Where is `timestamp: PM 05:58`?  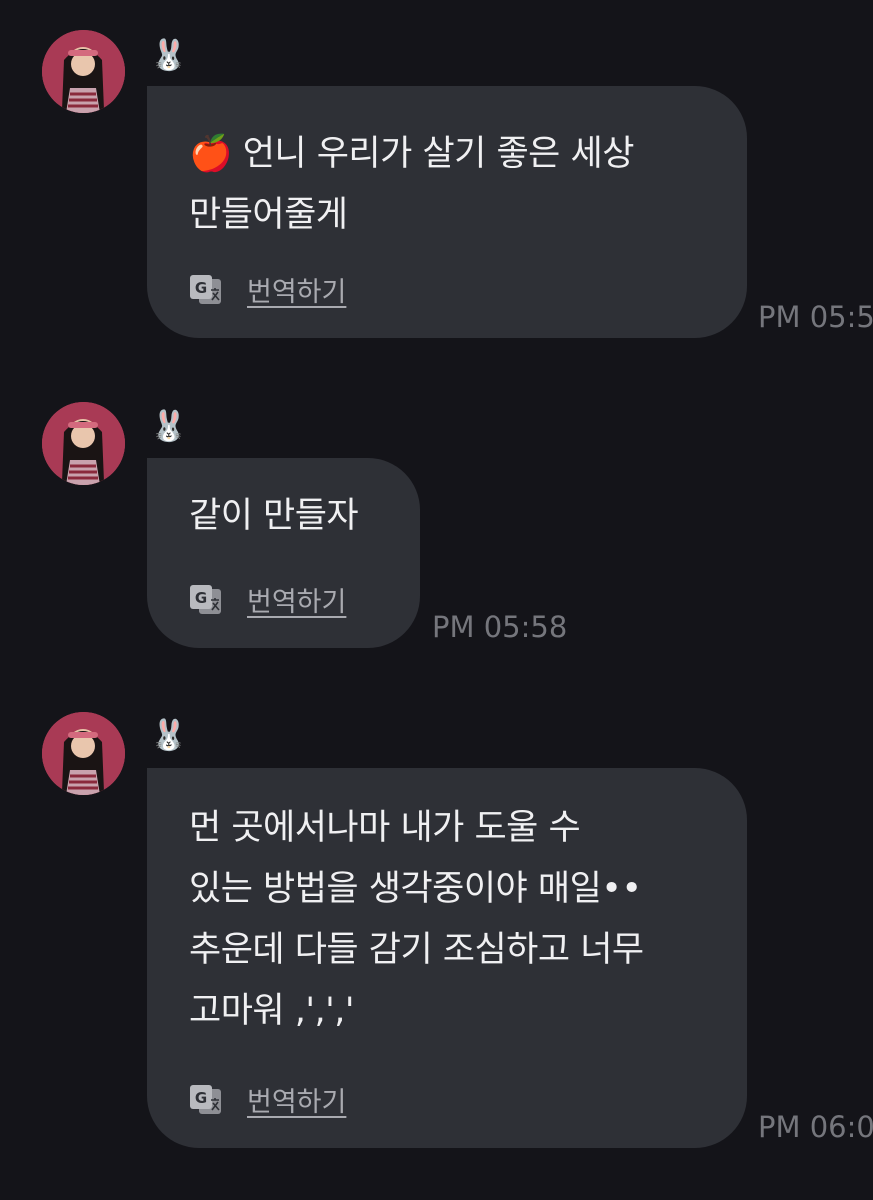
timestamp: PM 05:58 is located at coordinates (500, 627).